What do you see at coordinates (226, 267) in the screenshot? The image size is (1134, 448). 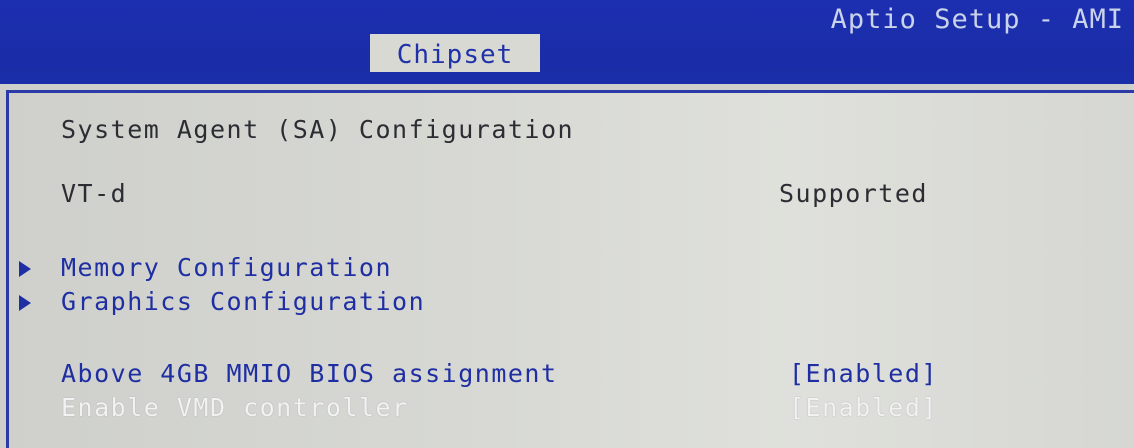 I see `submenu-memory-configuration: Memory Configuration` at bounding box center [226, 267].